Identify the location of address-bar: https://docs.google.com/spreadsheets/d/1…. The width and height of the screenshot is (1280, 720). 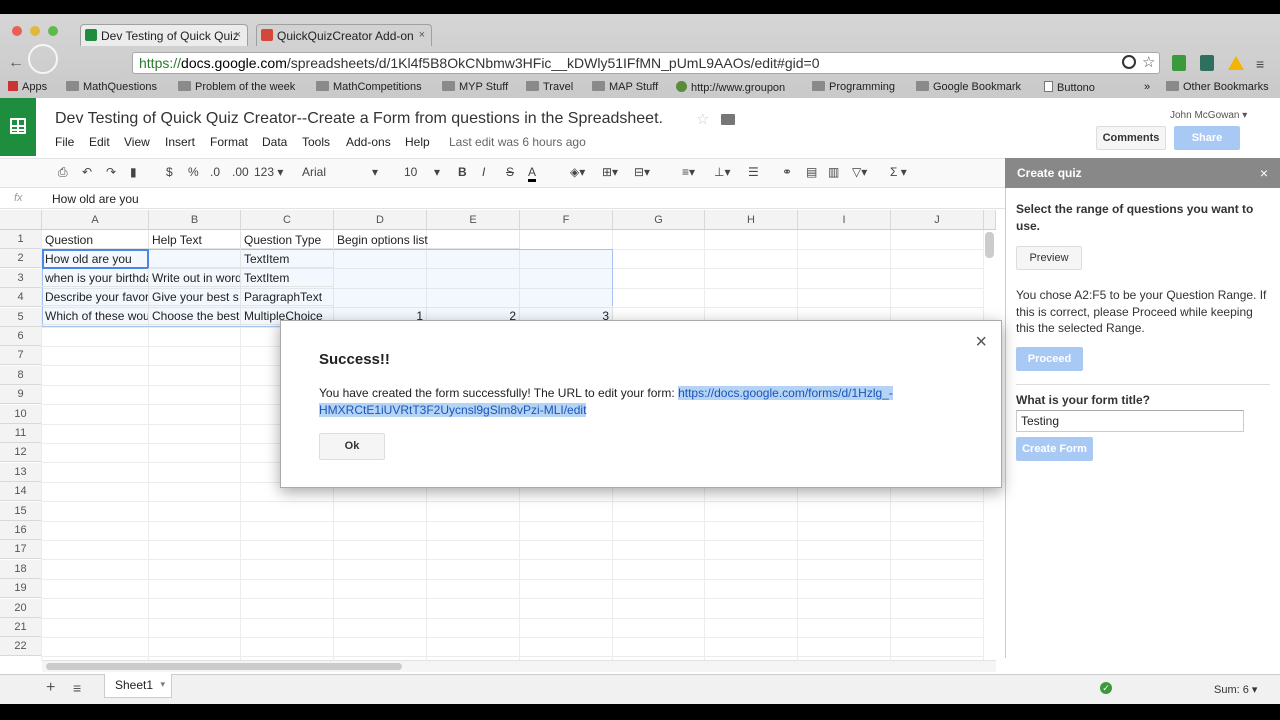
(646, 63).